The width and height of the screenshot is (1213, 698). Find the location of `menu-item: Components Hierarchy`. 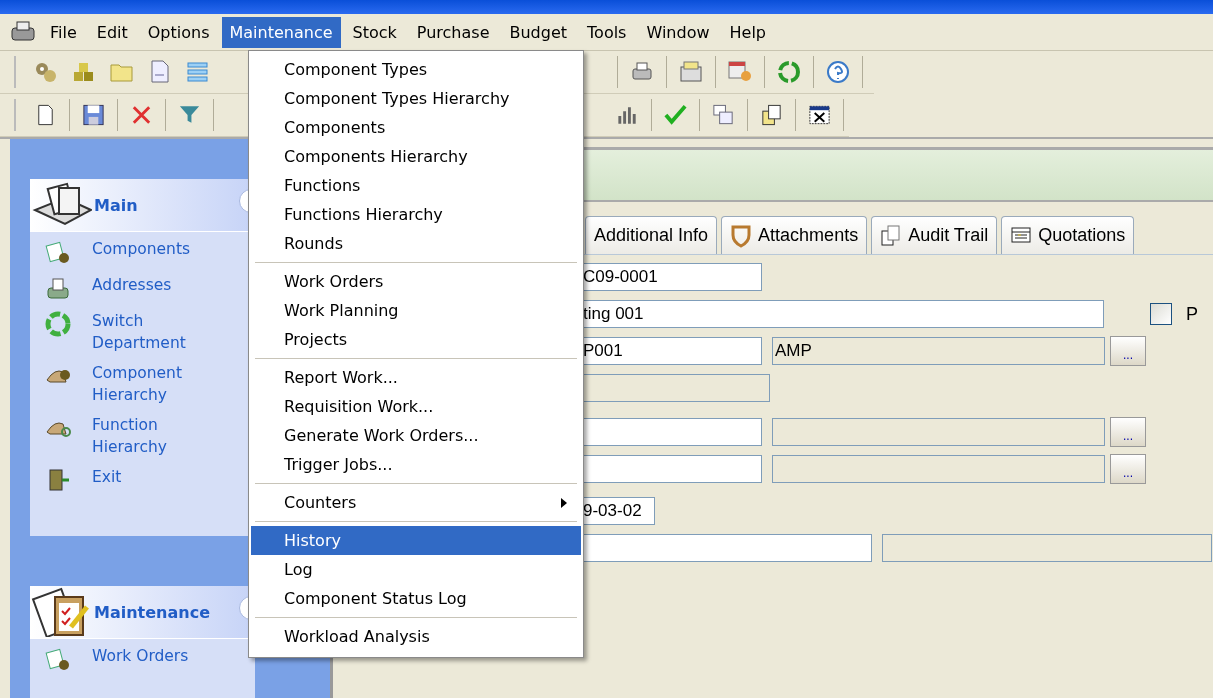

menu-item: Components Hierarchy is located at coordinates (416, 156).